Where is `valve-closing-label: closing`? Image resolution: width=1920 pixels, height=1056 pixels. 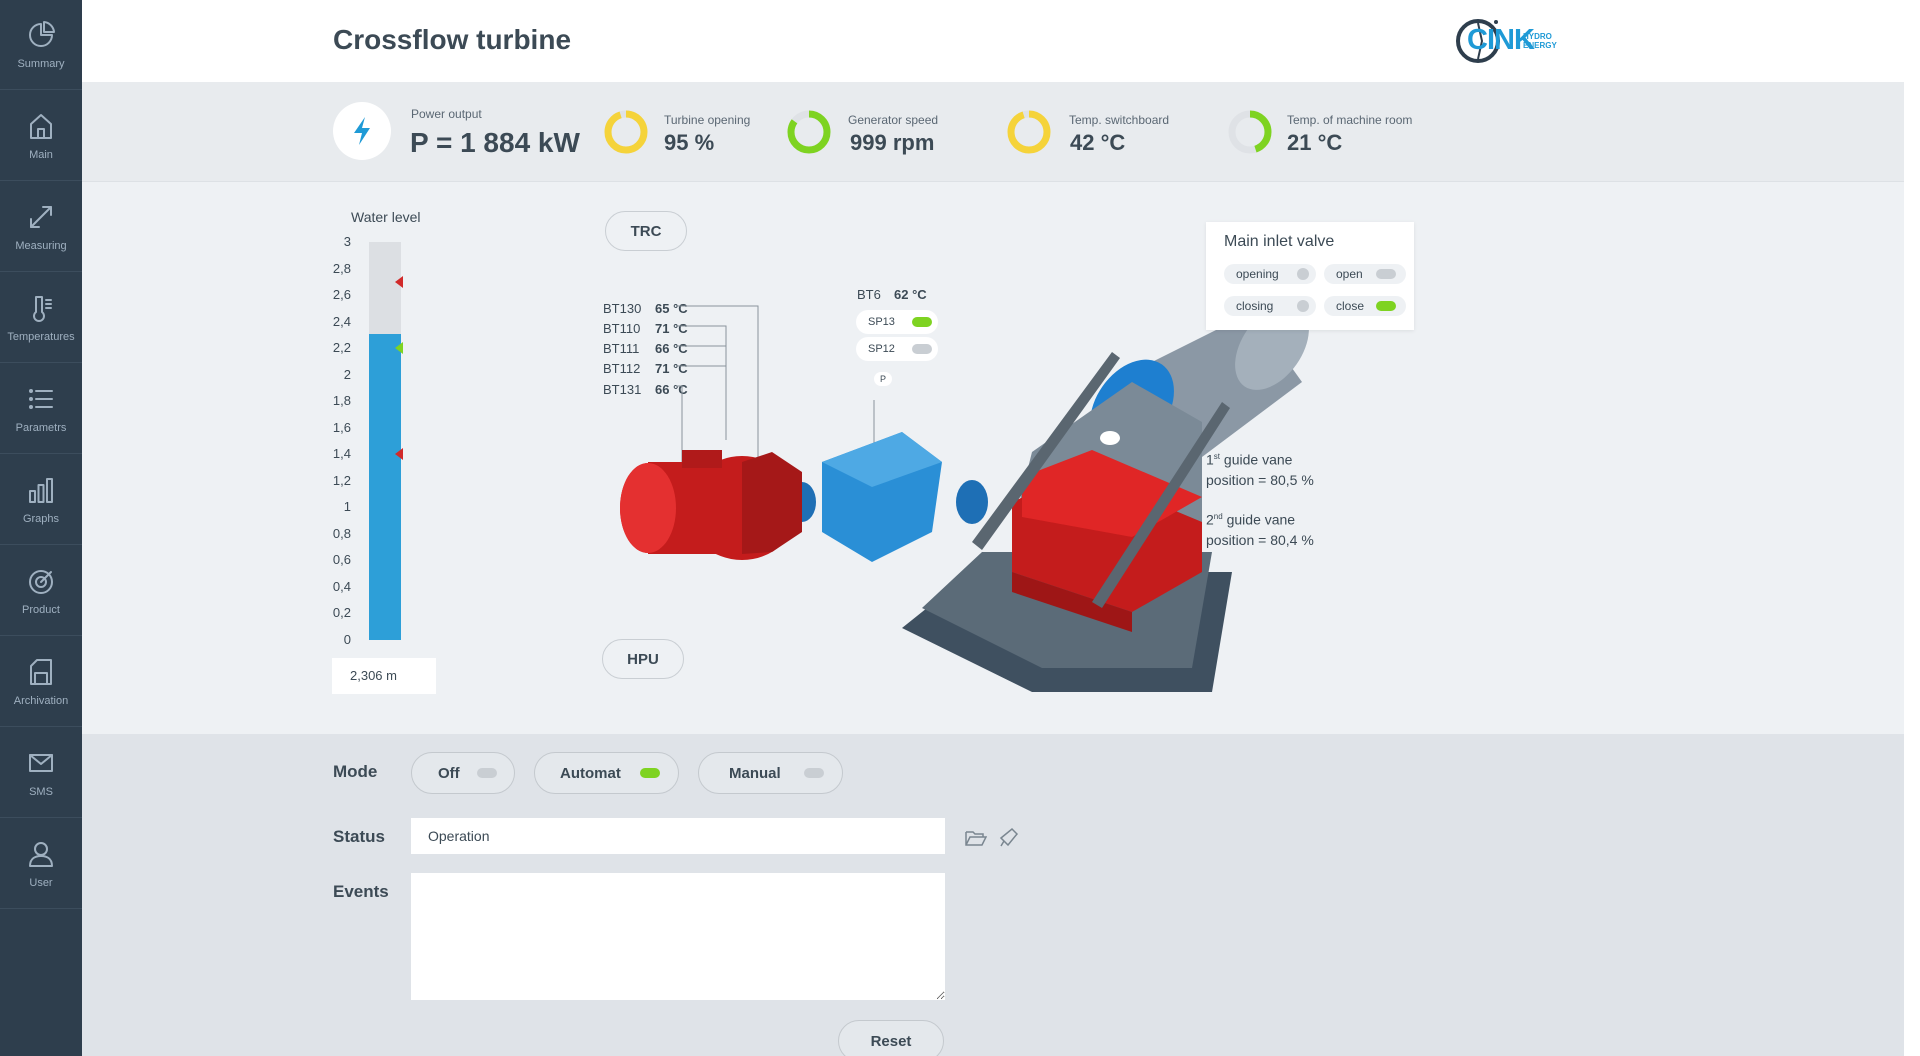
valve-closing-label: closing is located at coordinates (1255, 306).